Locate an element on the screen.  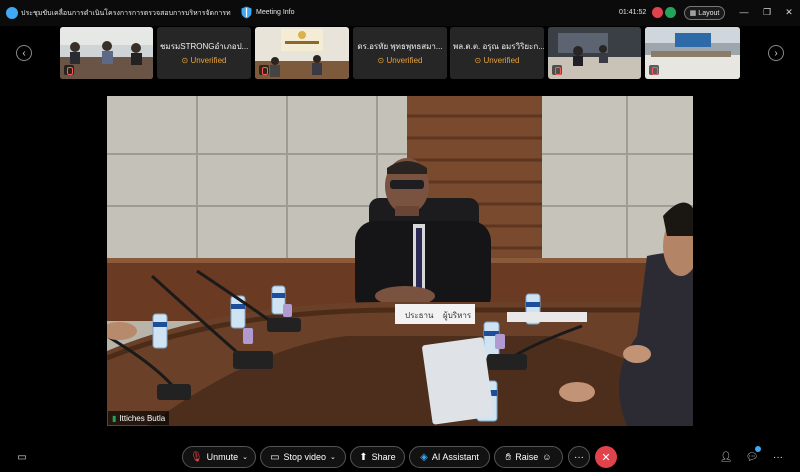
more-icon: ··· is located at coordinates (778, 457).